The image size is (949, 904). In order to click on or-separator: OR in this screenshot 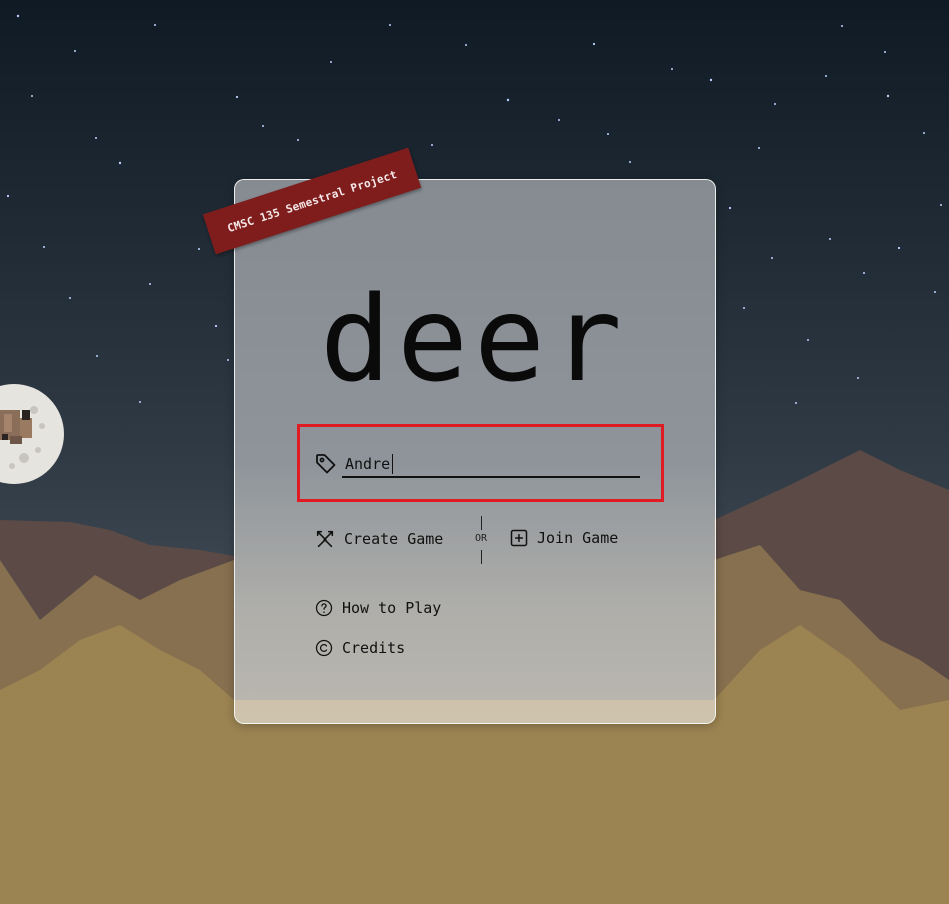, I will do `click(481, 538)`.